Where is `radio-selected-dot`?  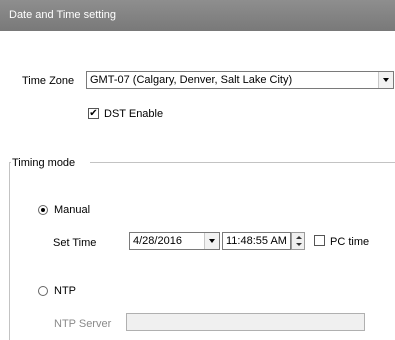 radio-selected-dot is located at coordinates (43, 210).